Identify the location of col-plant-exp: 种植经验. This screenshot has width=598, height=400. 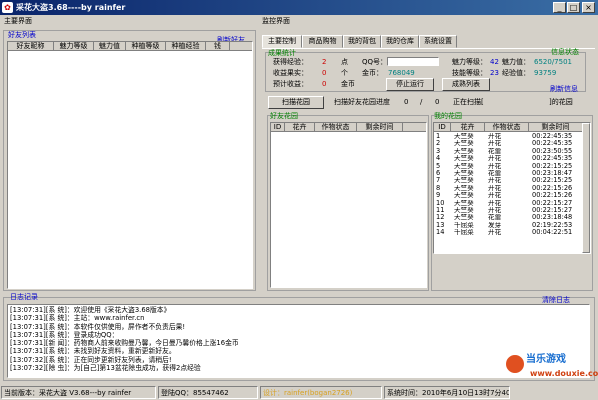
(186, 46).